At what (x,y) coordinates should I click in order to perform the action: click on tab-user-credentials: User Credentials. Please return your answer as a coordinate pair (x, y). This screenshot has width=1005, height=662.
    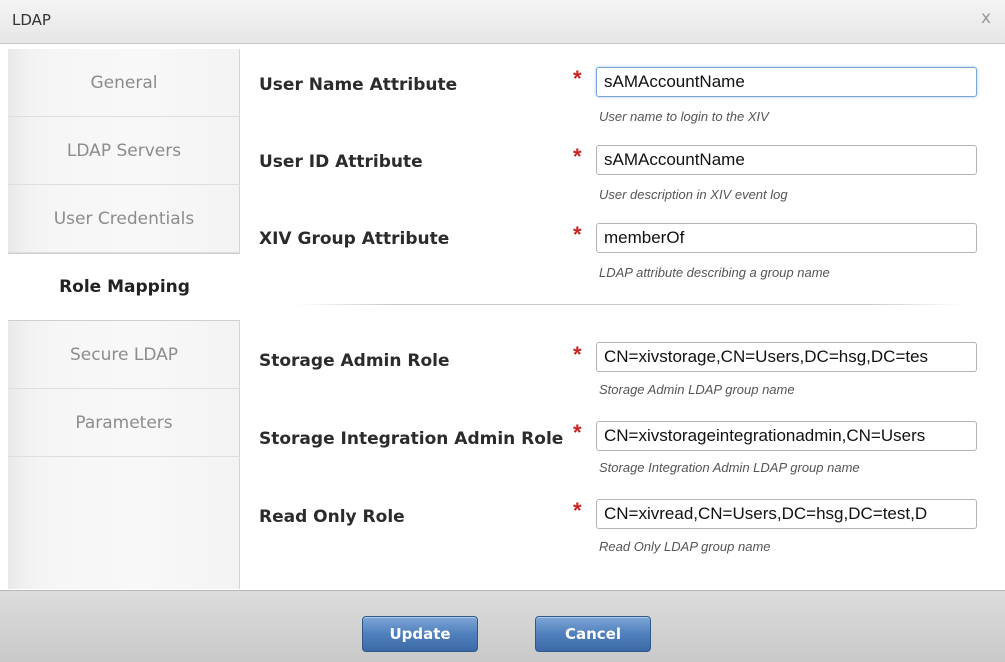
    Looking at the image, I should click on (124, 219).